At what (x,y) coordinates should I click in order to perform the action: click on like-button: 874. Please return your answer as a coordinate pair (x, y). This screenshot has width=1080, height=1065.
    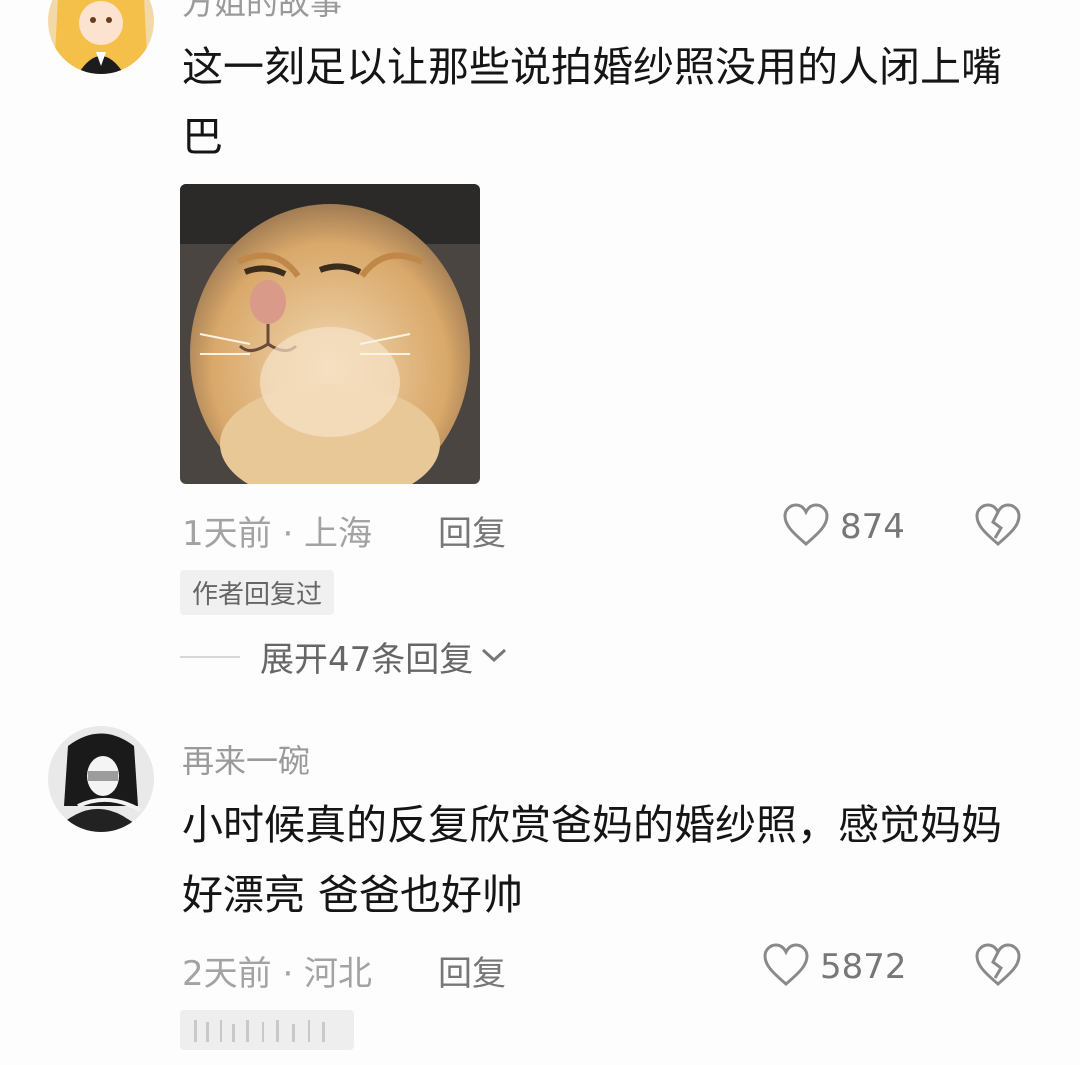
    Looking at the image, I should click on (843, 527).